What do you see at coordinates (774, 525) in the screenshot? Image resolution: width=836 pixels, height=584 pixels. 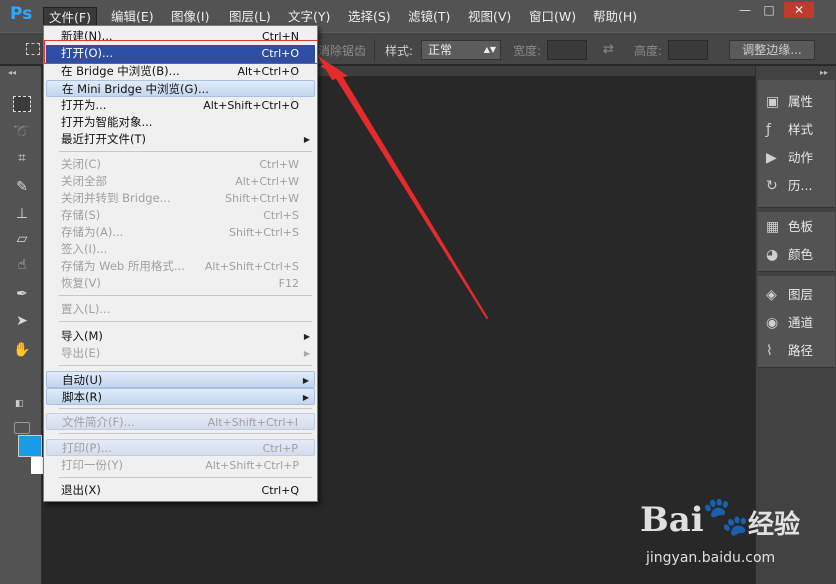 I see `watermark-brand-2: 经验` at bounding box center [774, 525].